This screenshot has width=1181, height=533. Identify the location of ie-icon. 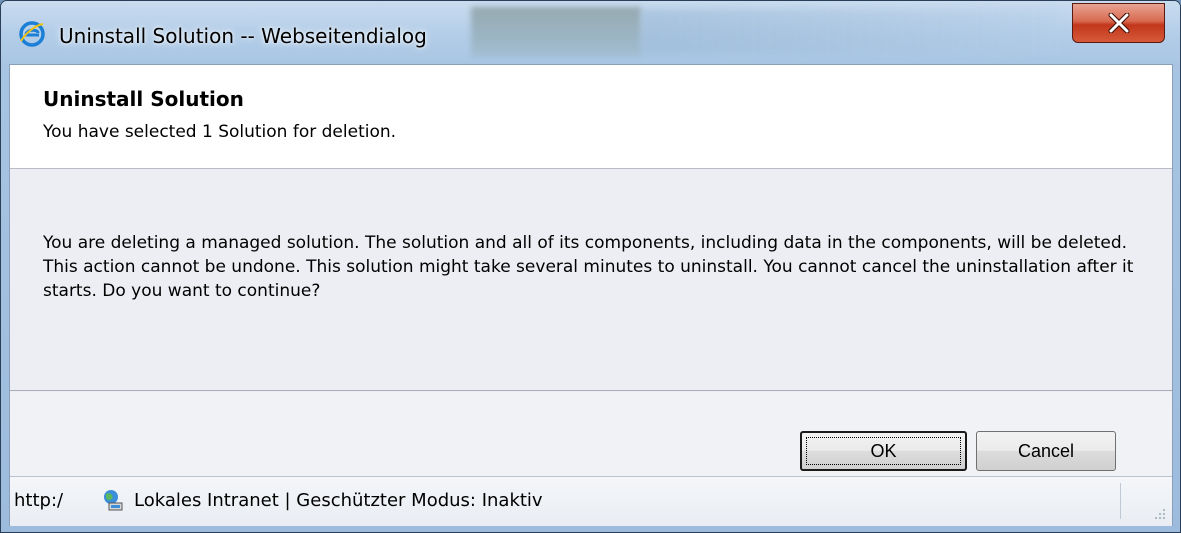
(32, 34).